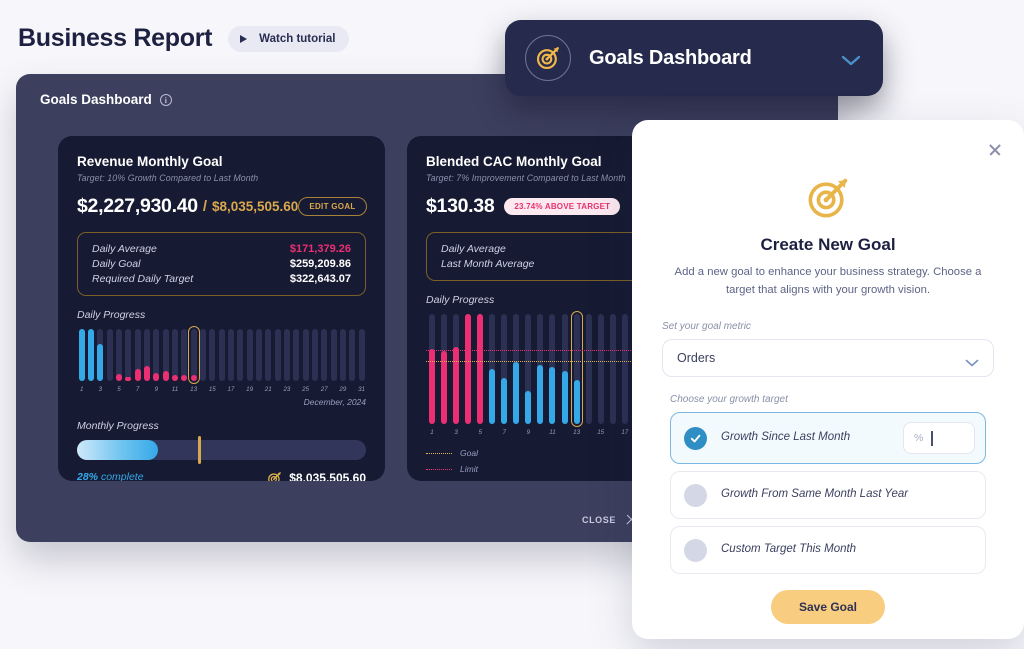 The image size is (1024, 649). I want to click on save-goal-row: Save Goal, so click(828, 607).